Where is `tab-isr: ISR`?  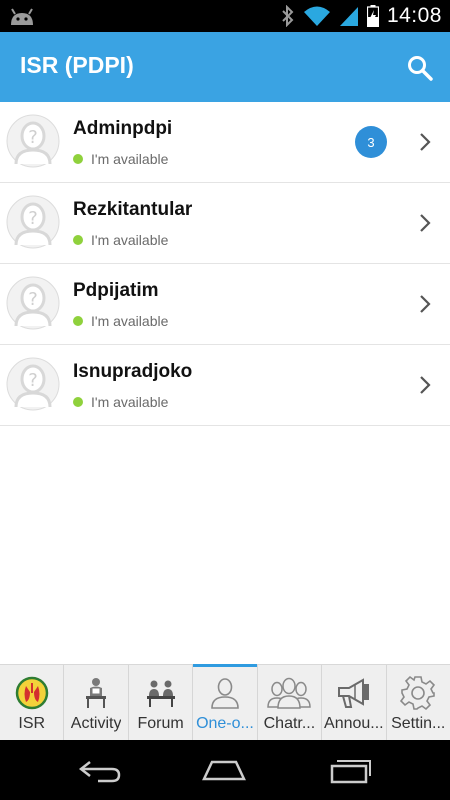
tab-isr: ISR is located at coordinates (32, 703).